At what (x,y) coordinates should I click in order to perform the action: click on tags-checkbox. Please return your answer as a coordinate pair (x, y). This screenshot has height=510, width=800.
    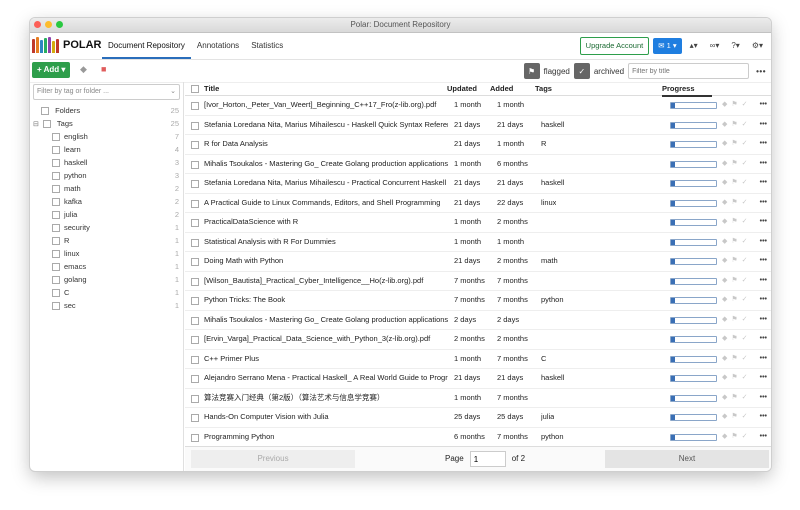
    Looking at the image, I should click on (46, 124).